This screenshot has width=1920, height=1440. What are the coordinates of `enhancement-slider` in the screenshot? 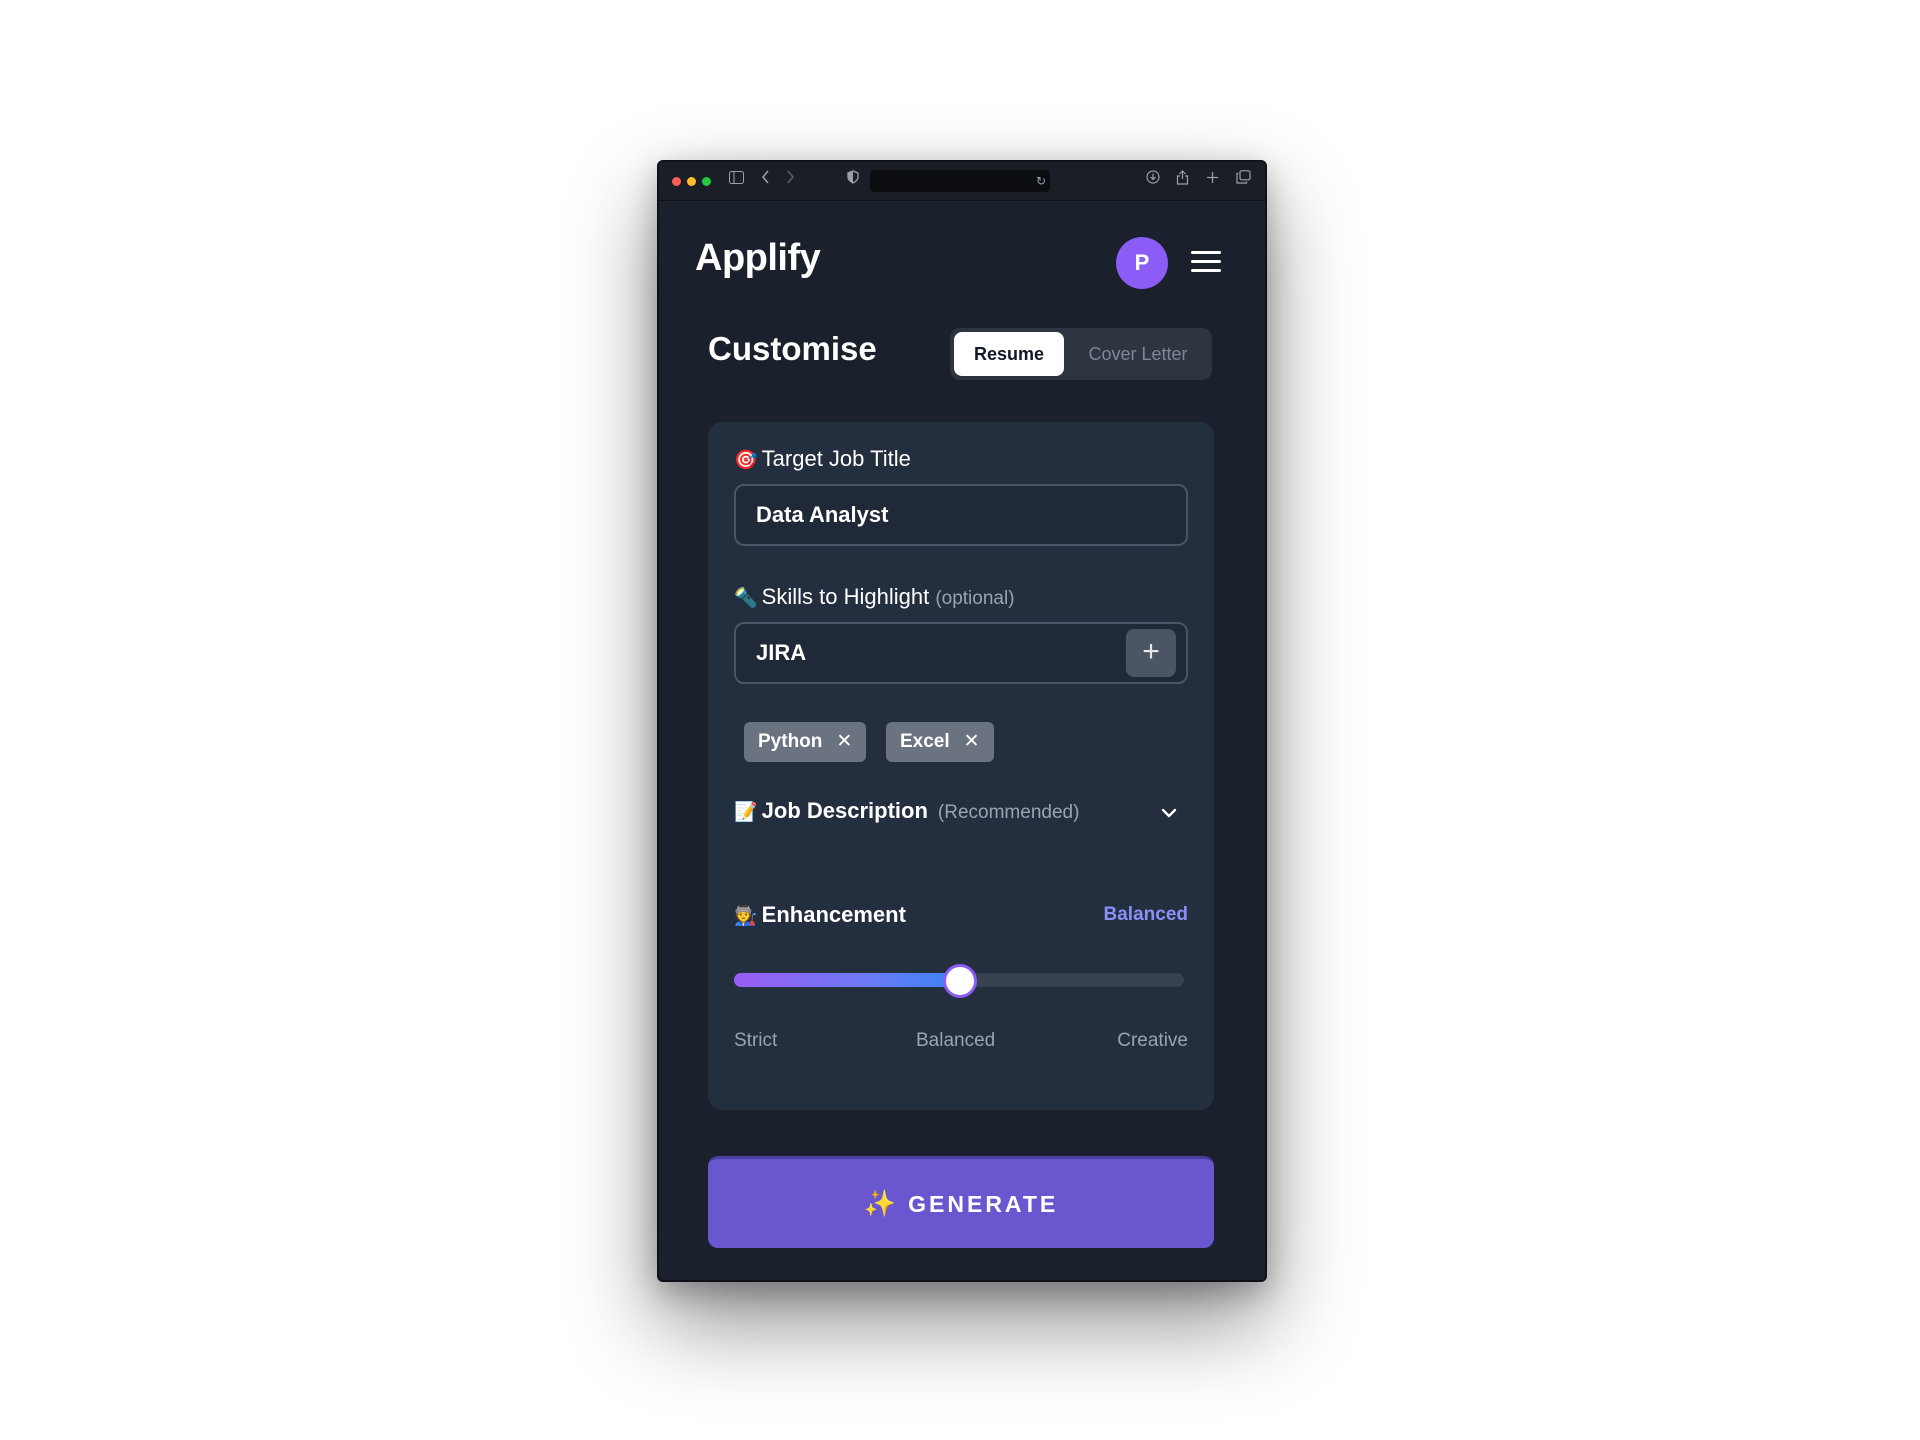 It's located at (959, 981).